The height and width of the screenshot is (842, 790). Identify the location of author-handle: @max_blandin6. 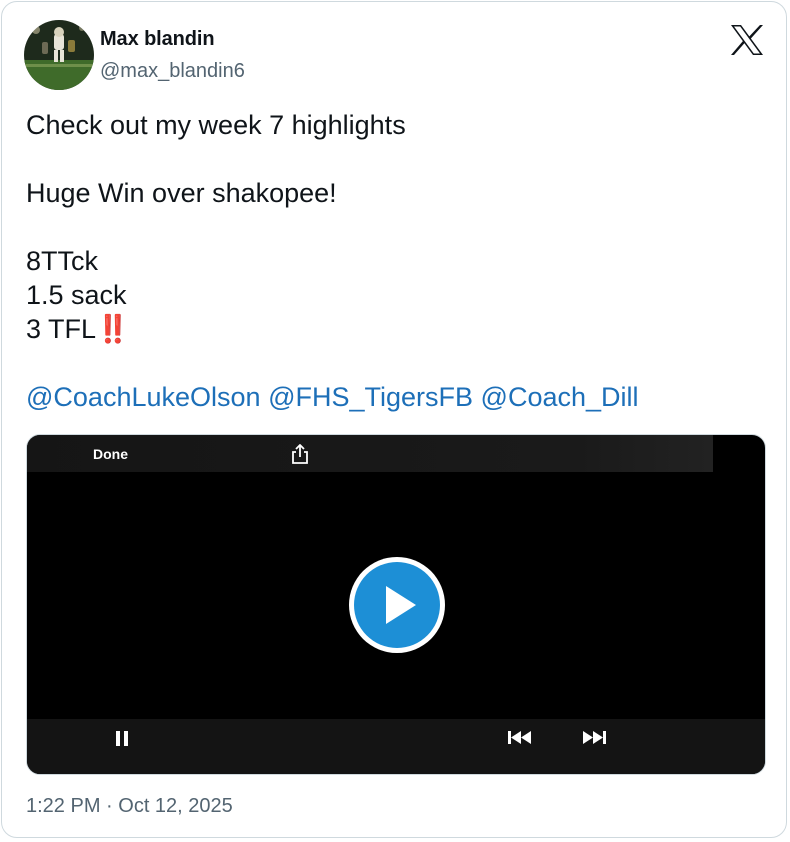
(172, 71).